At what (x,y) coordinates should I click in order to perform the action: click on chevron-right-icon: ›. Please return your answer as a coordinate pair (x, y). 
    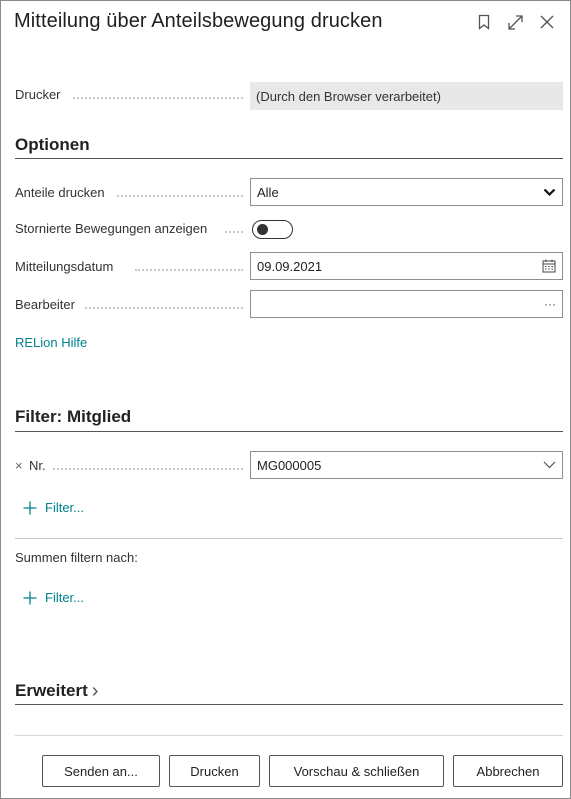
    Looking at the image, I should click on (95, 691).